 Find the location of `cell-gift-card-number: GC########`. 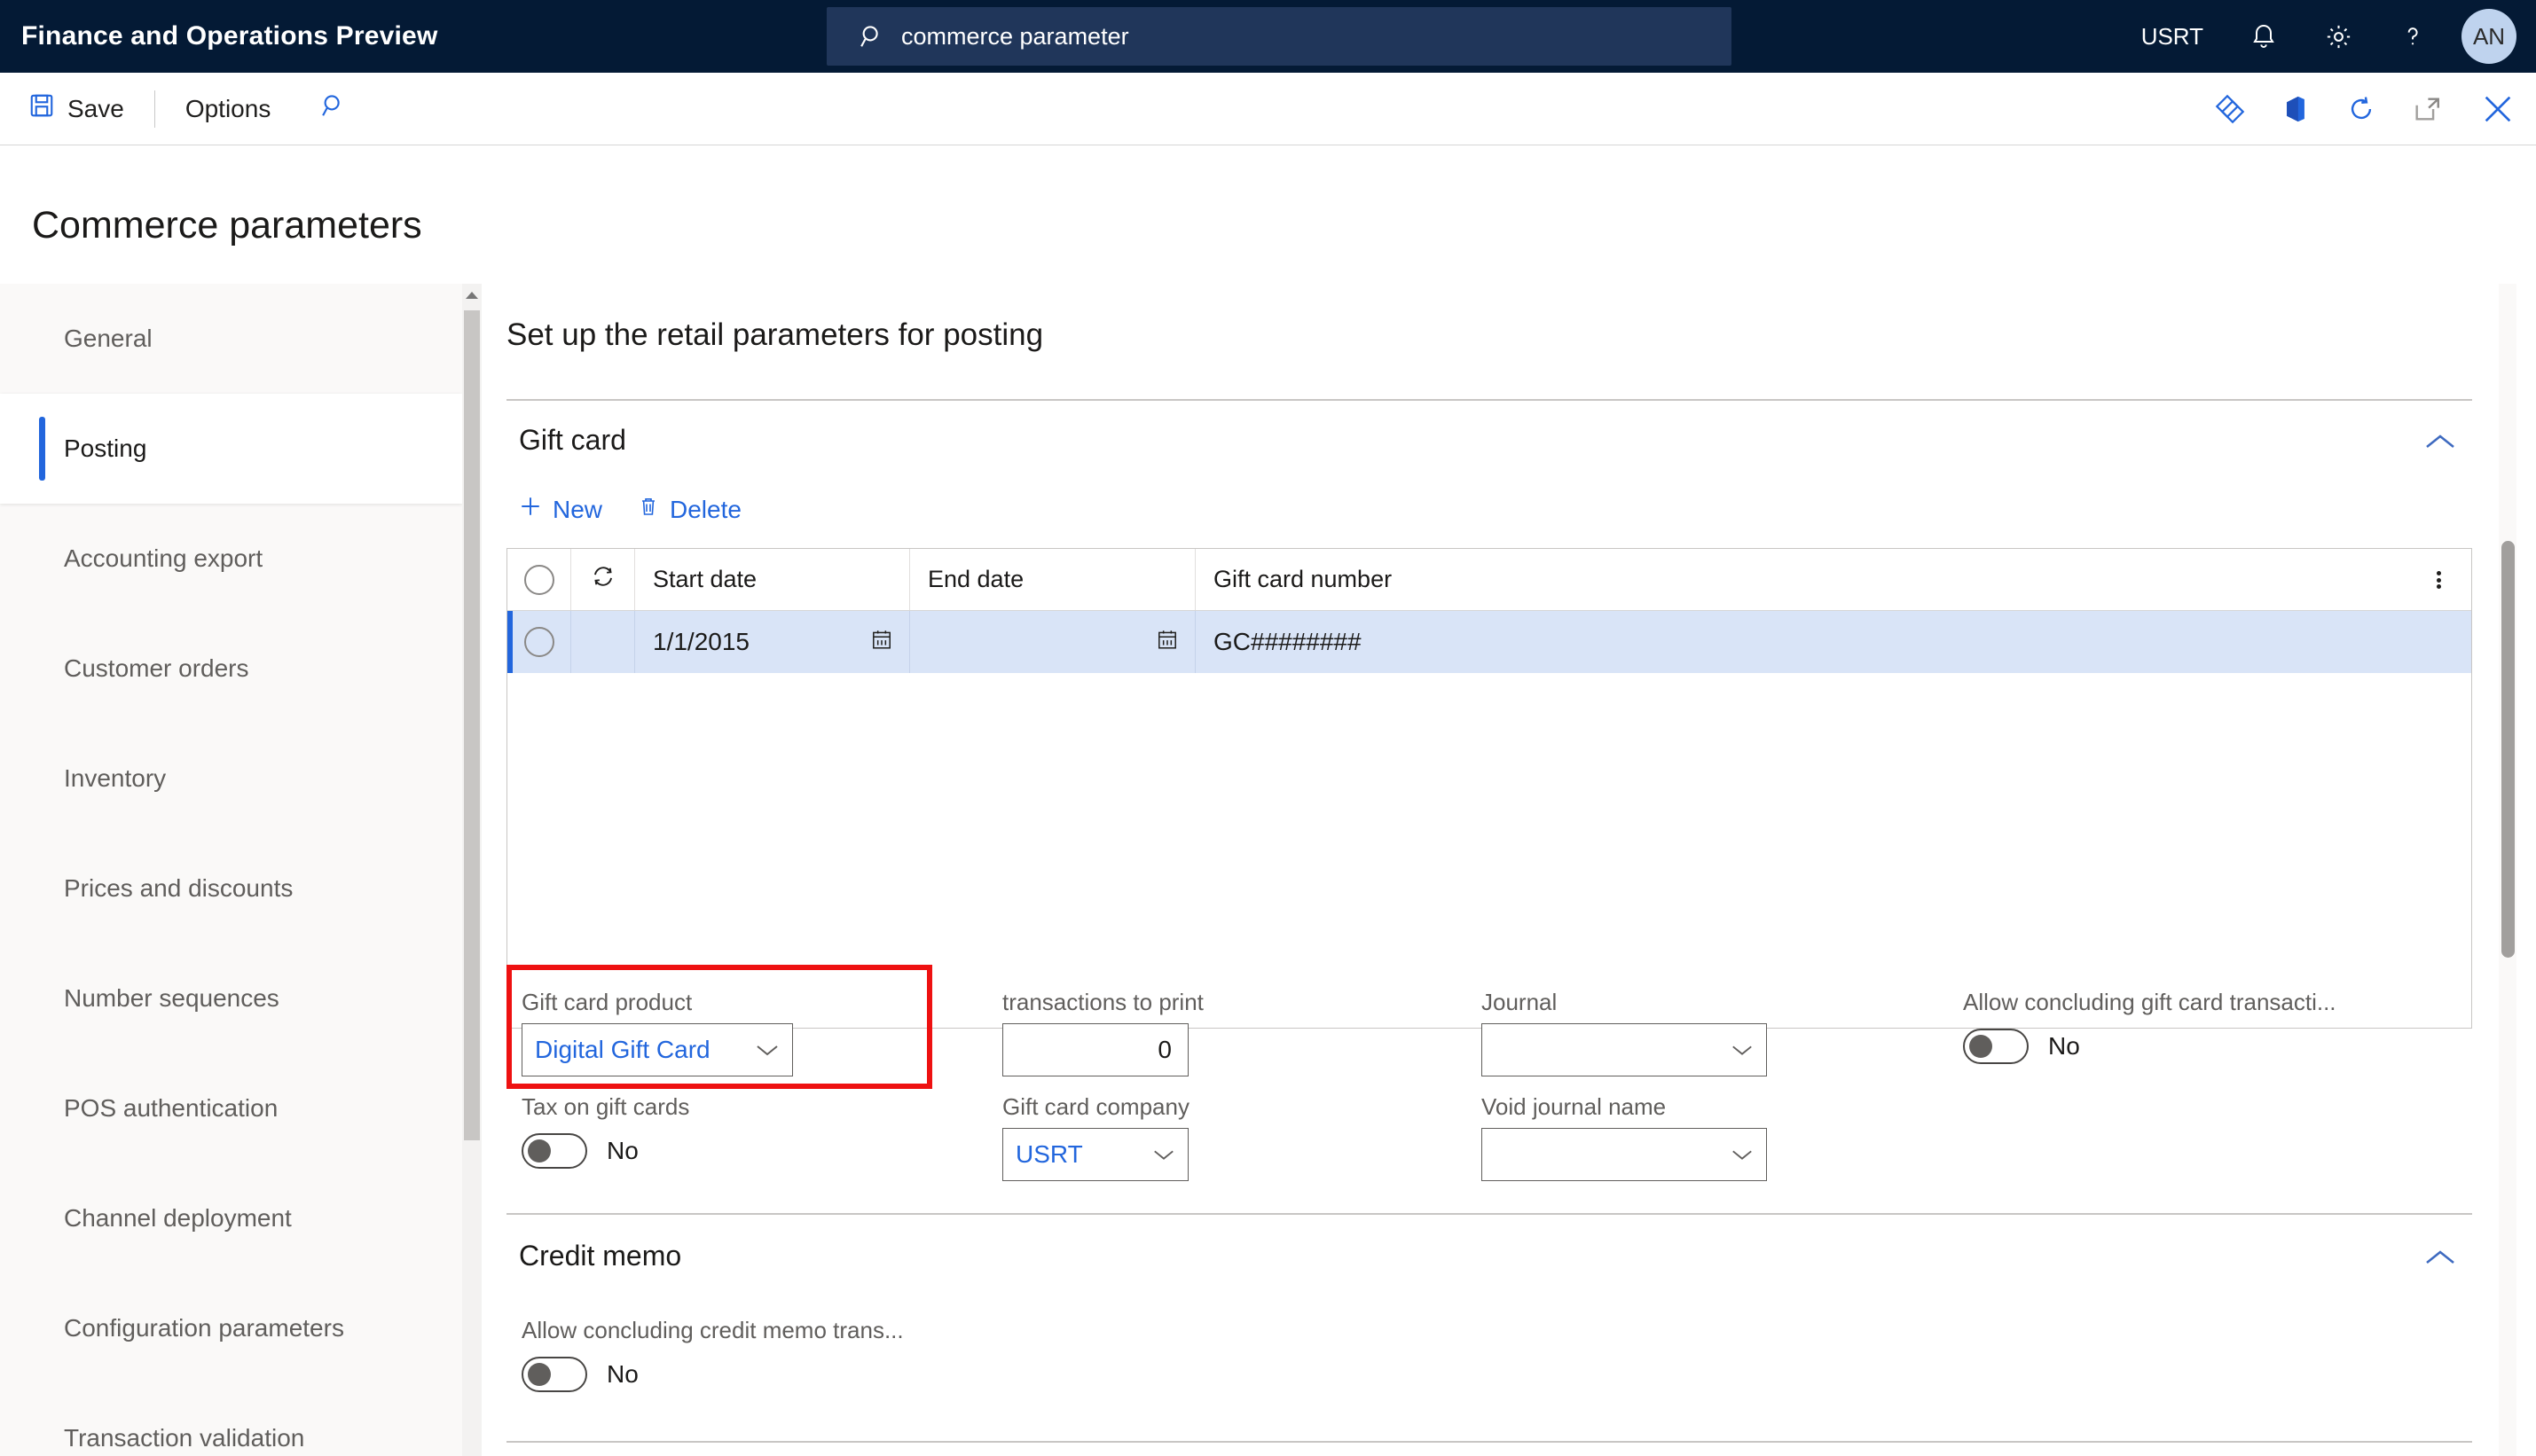

cell-gift-card-number: GC######## is located at coordinates (1833, 642).